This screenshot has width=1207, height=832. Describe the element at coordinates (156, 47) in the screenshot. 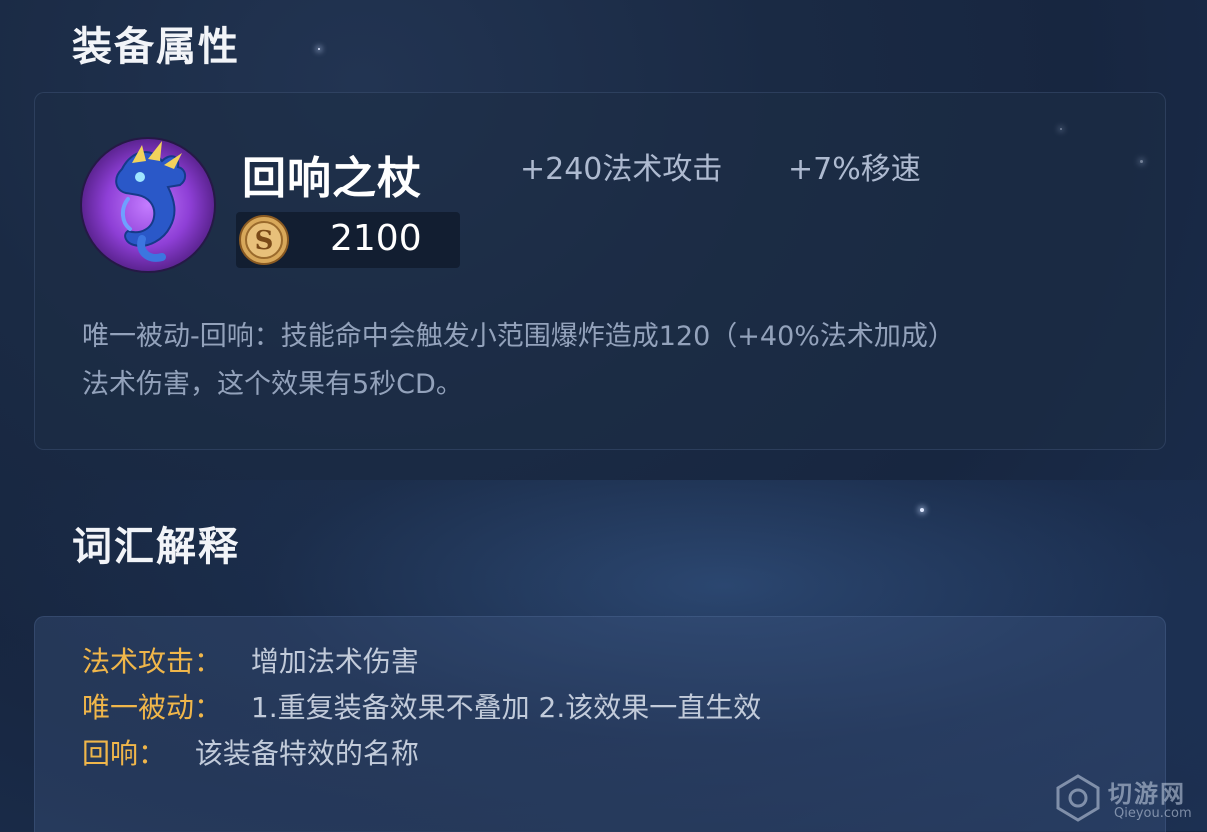

I see `attributes-section-title: 装备属性` at that location.